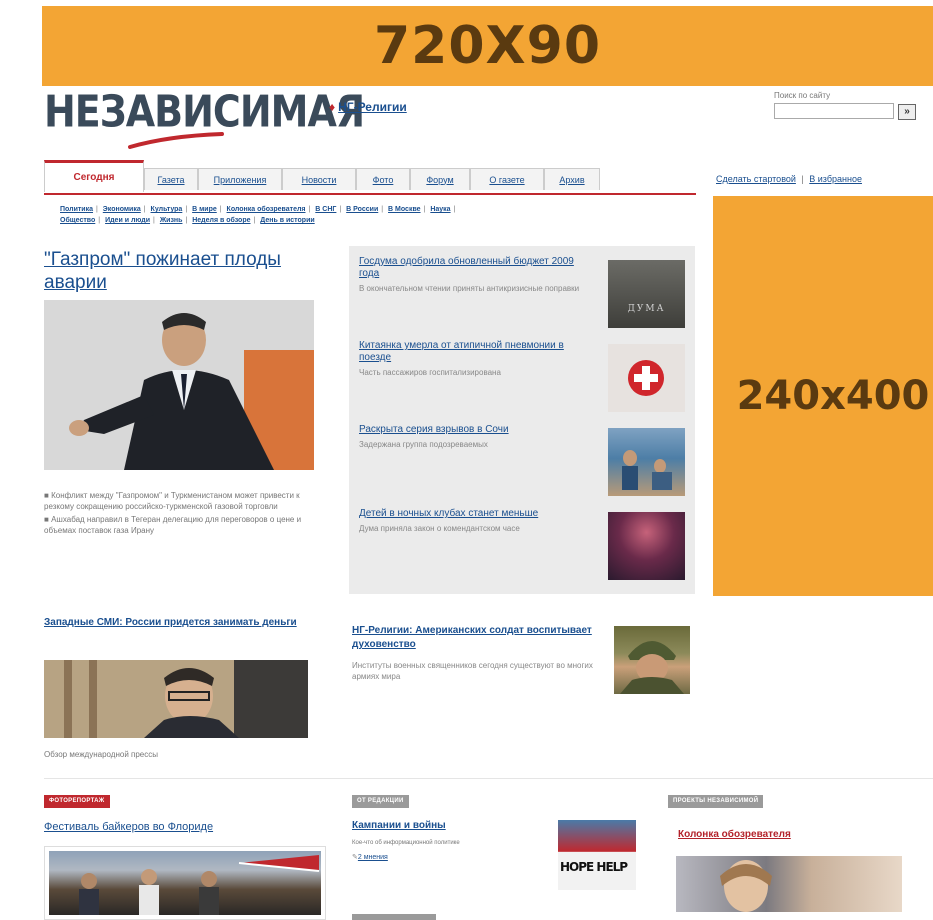  I want to click on news-item-desc: Дума приняла закон о комендантском часе, so click(439, 528).